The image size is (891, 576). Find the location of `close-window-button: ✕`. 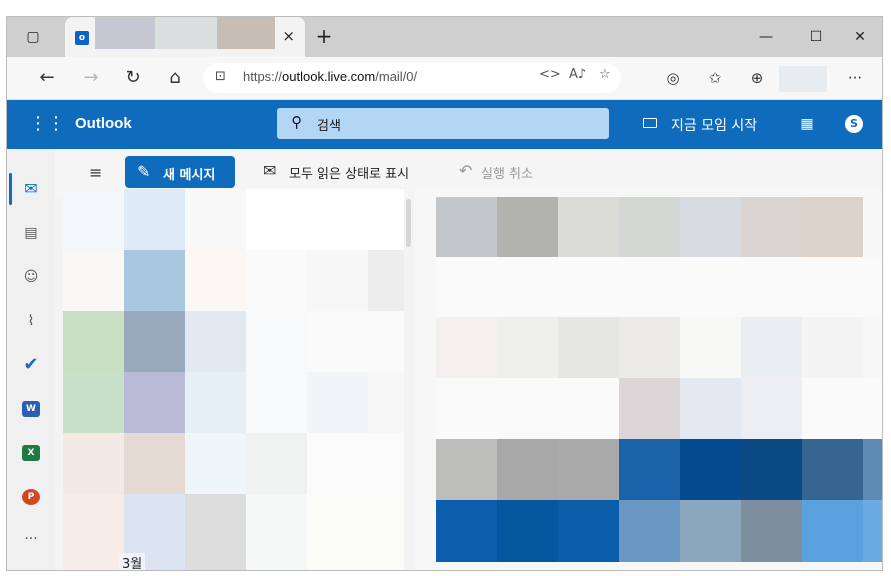

close-window-button: ✕ is located at coordinates (860, 37).